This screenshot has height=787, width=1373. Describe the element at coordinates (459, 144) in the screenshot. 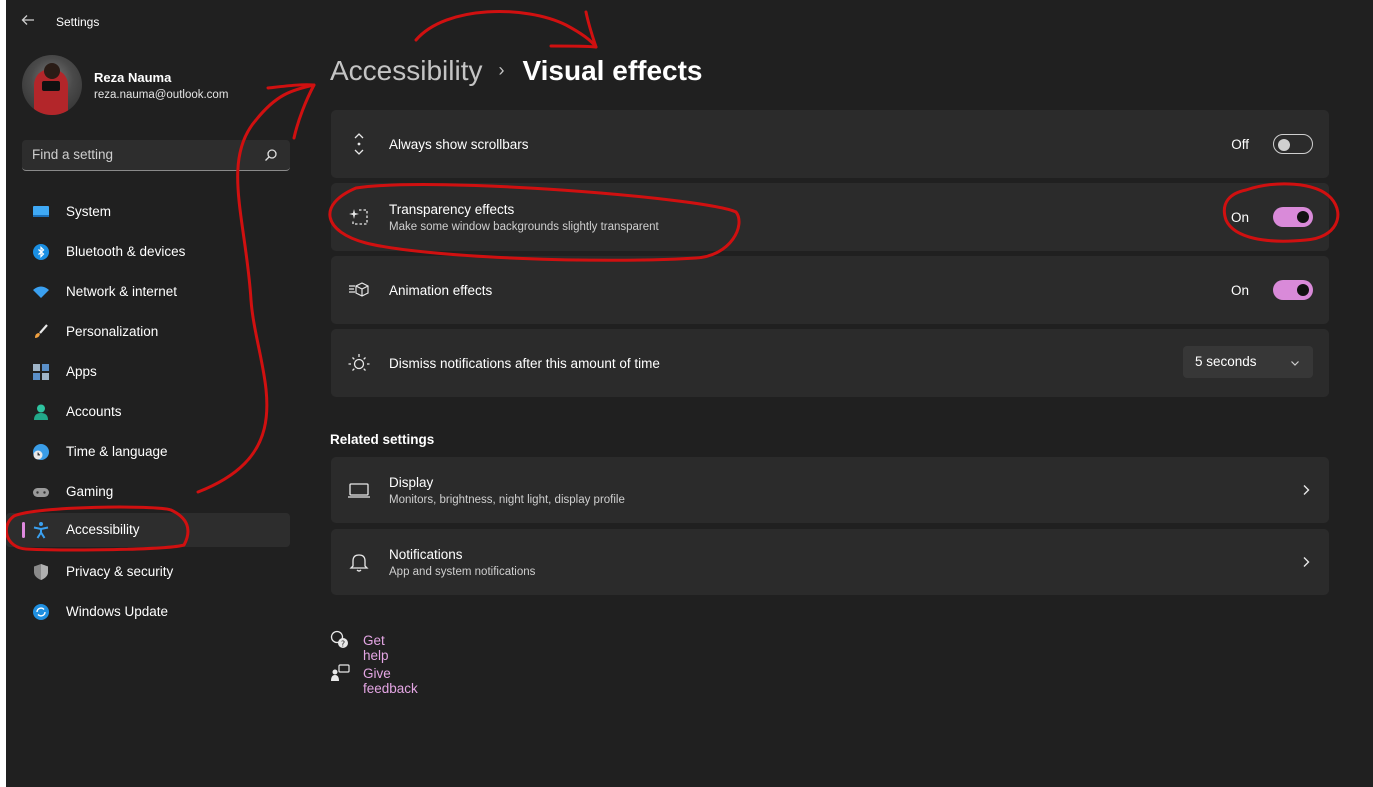

I see `setting-title: Always show scrollbars` at that location.